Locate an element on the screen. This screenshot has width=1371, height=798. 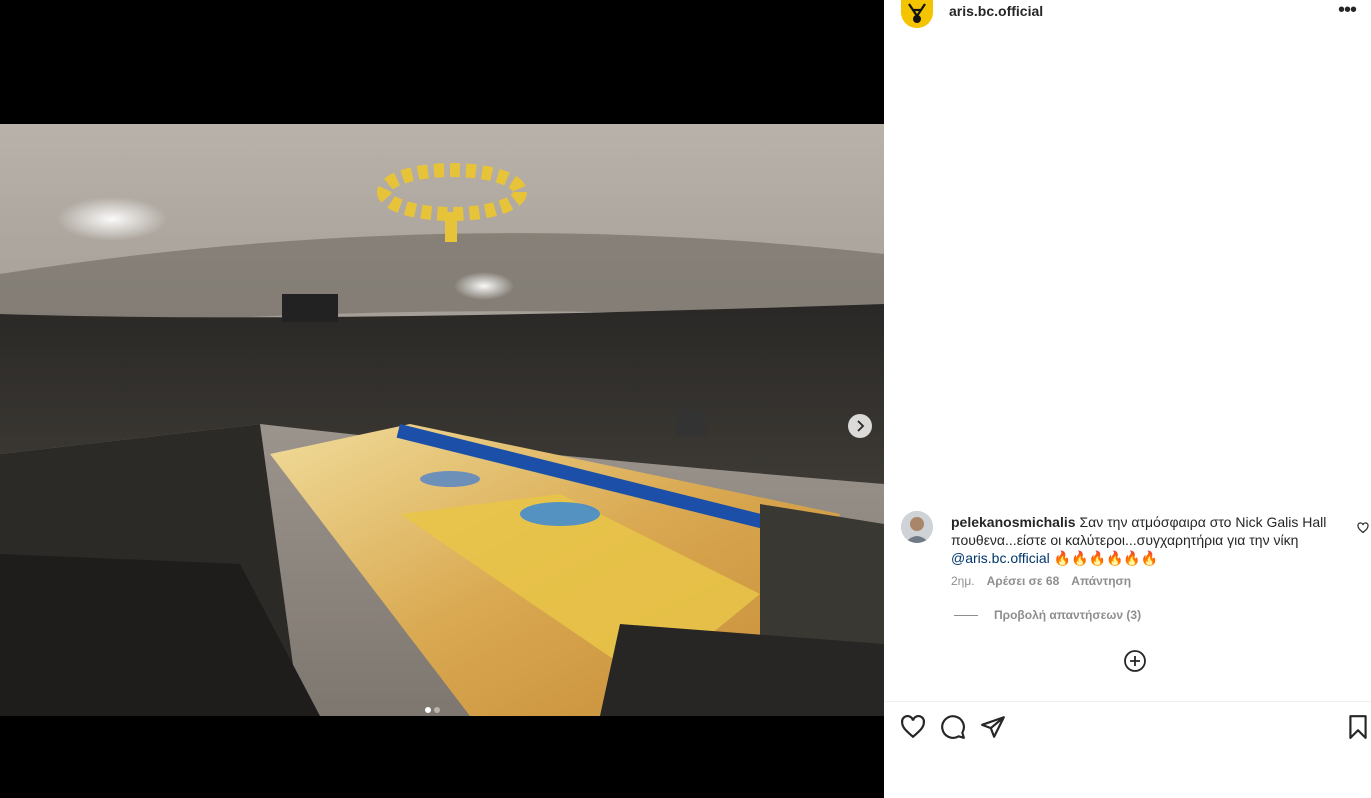
post-username: aris.bc.official is located at coordinates (996, 11).